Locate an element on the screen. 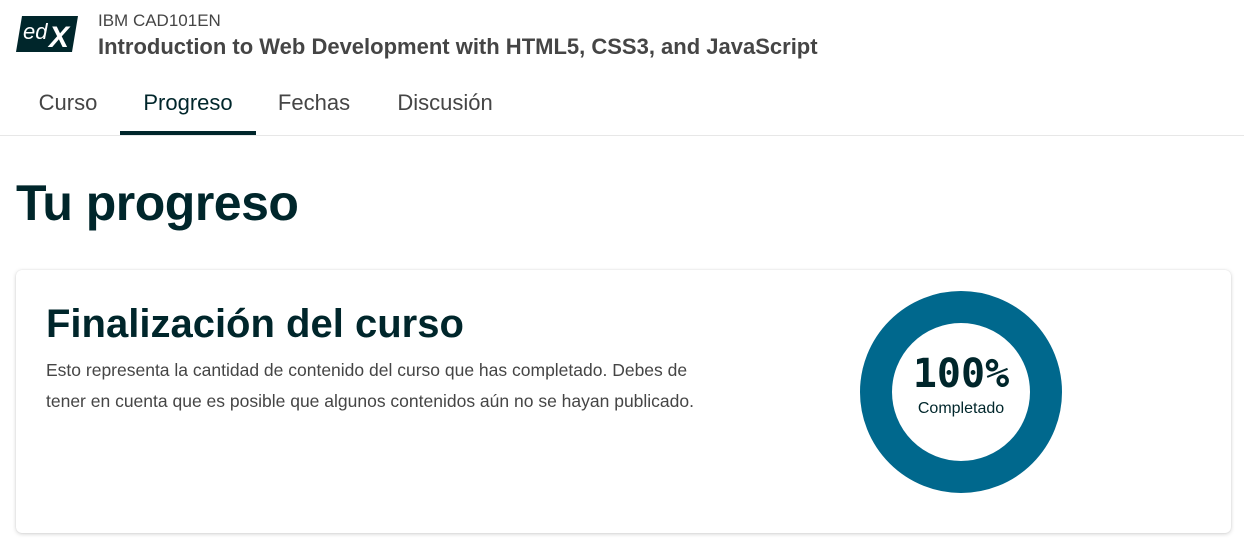  course-code: IBM CAD101EN is located at coordinates (159, 20).